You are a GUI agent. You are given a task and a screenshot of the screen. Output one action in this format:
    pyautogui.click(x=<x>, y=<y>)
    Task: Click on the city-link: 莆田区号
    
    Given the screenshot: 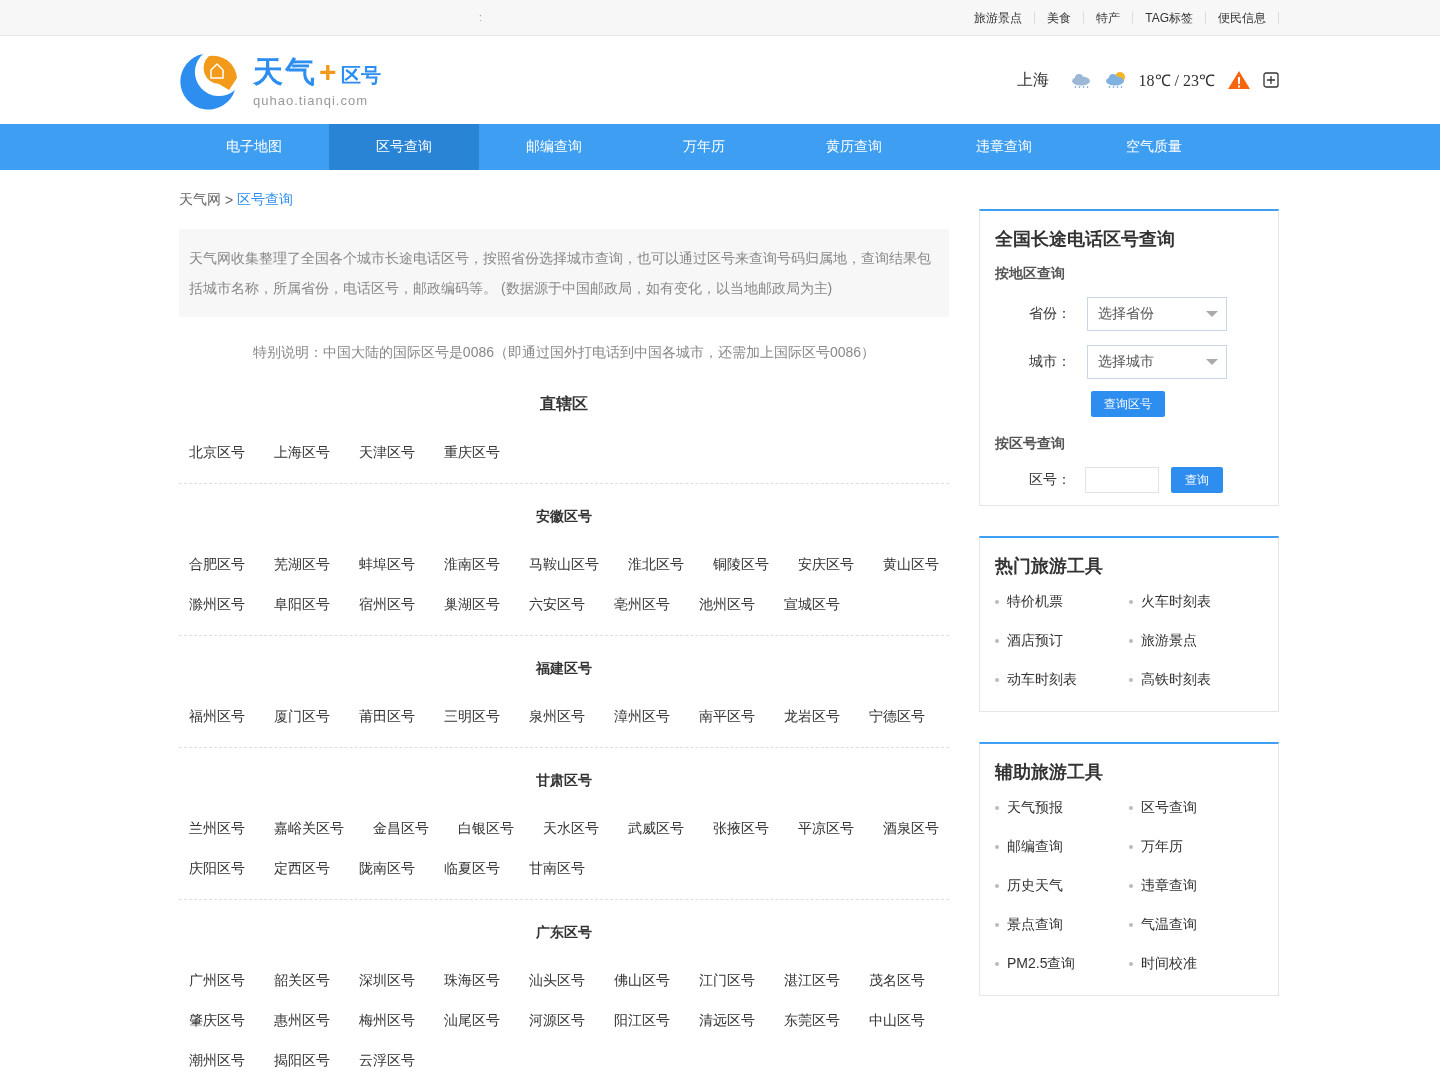 What is the action you would take?
    pyautogui.click(x=387, y=716)
    